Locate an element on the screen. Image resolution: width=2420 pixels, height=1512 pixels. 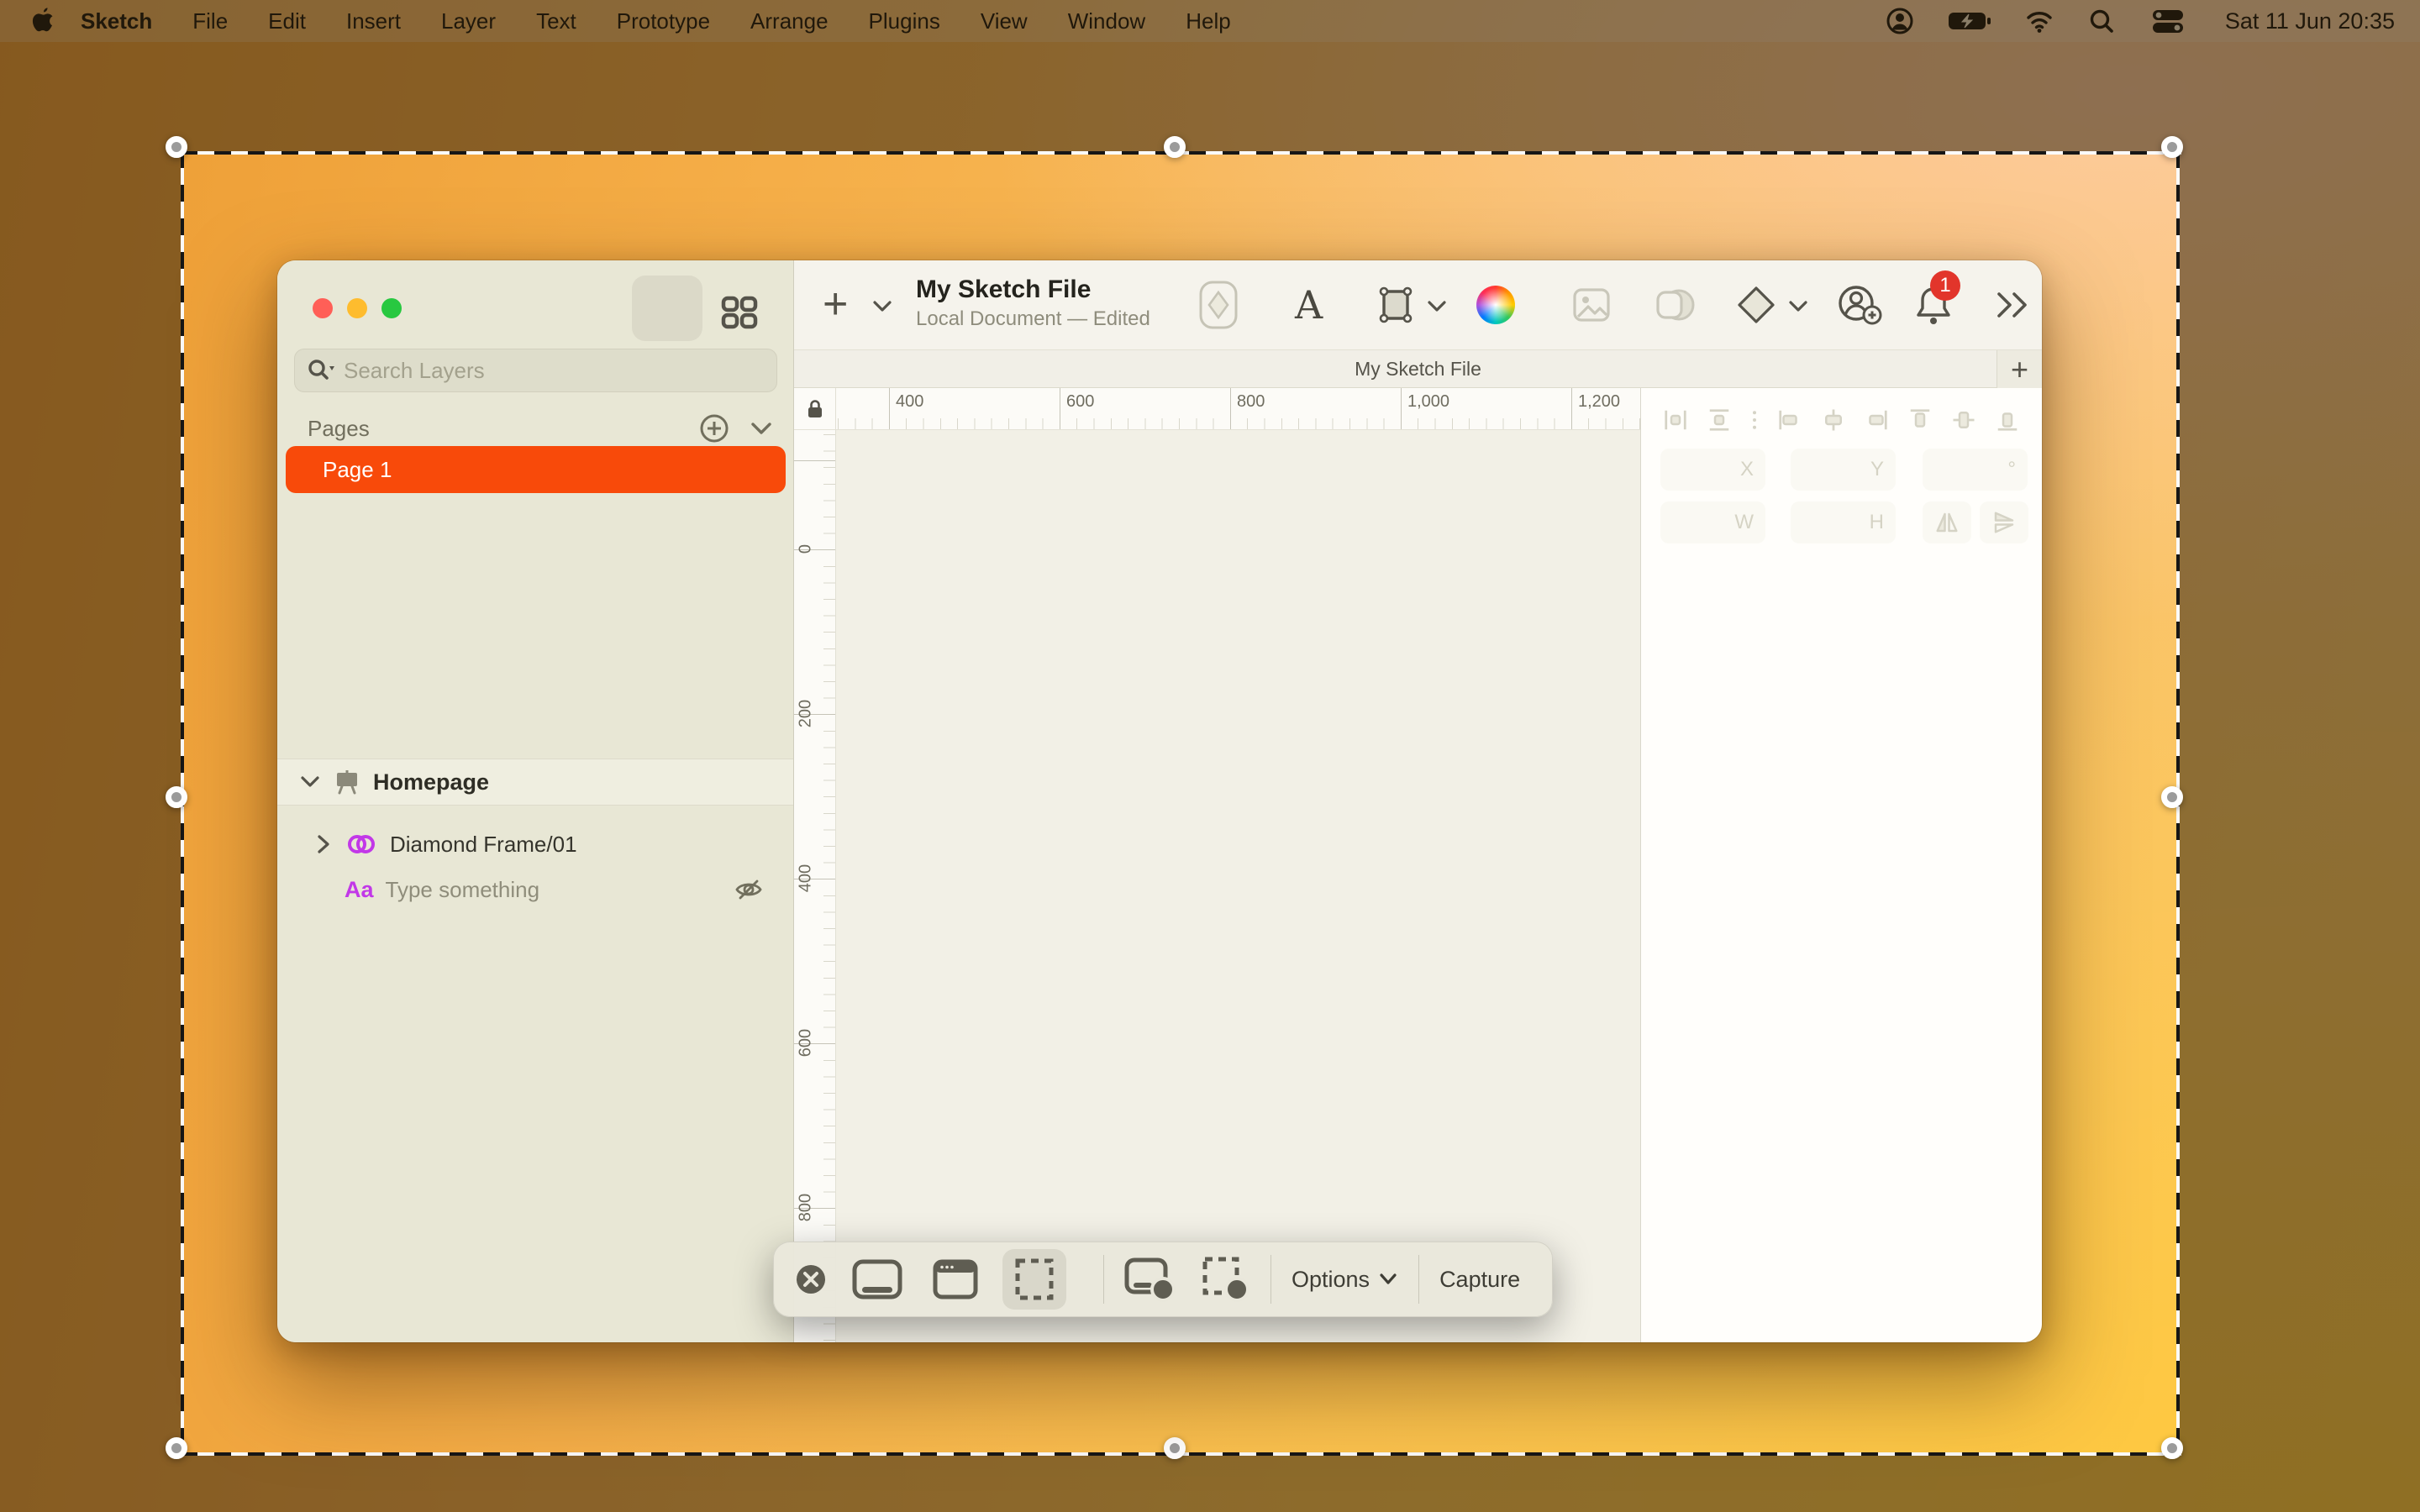
collaborate-button is located at coordinates (1861, 304).